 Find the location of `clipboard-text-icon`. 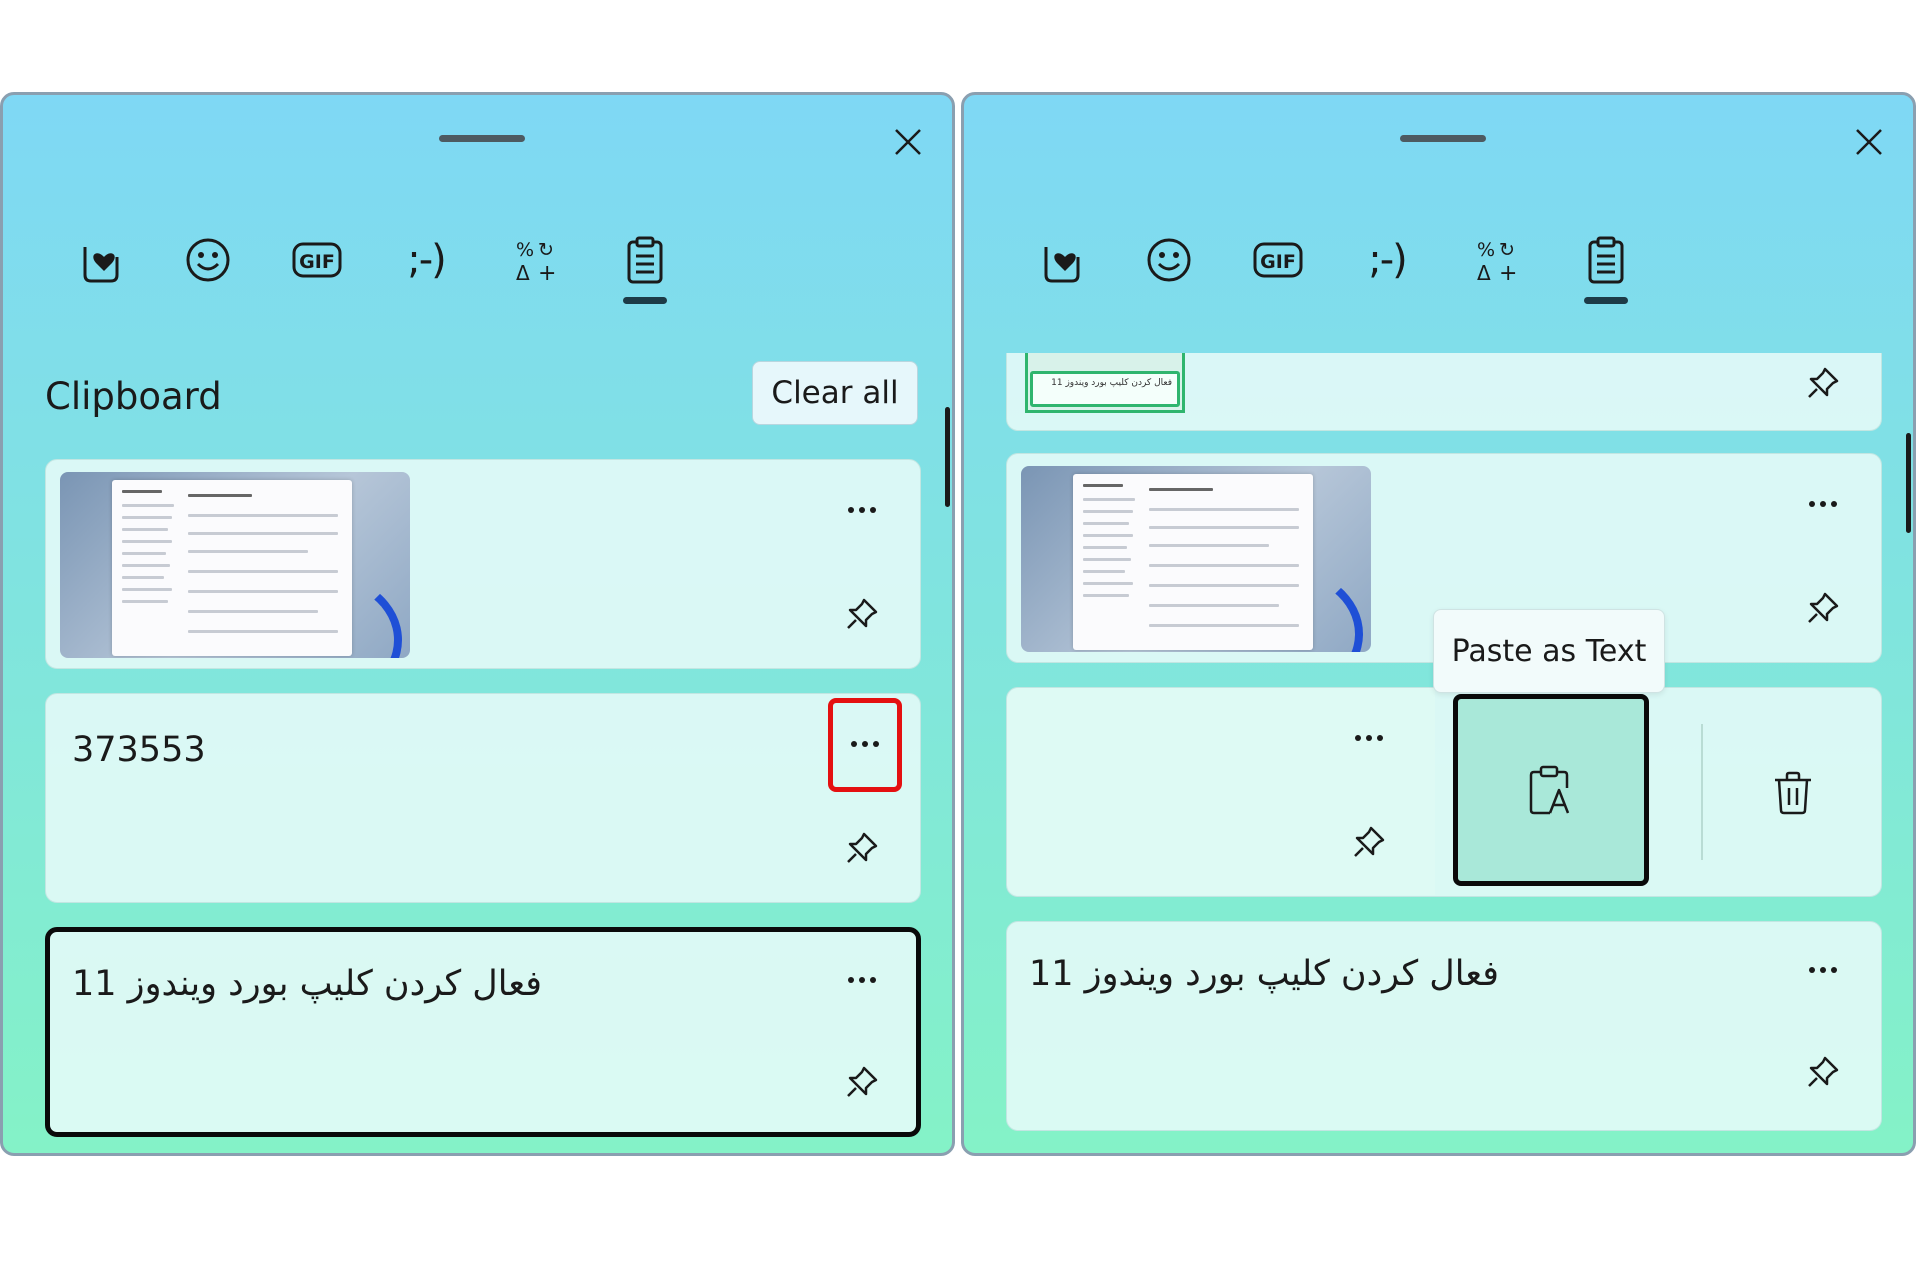

clipboard-text-icon is located at coordinates (1549, 790).